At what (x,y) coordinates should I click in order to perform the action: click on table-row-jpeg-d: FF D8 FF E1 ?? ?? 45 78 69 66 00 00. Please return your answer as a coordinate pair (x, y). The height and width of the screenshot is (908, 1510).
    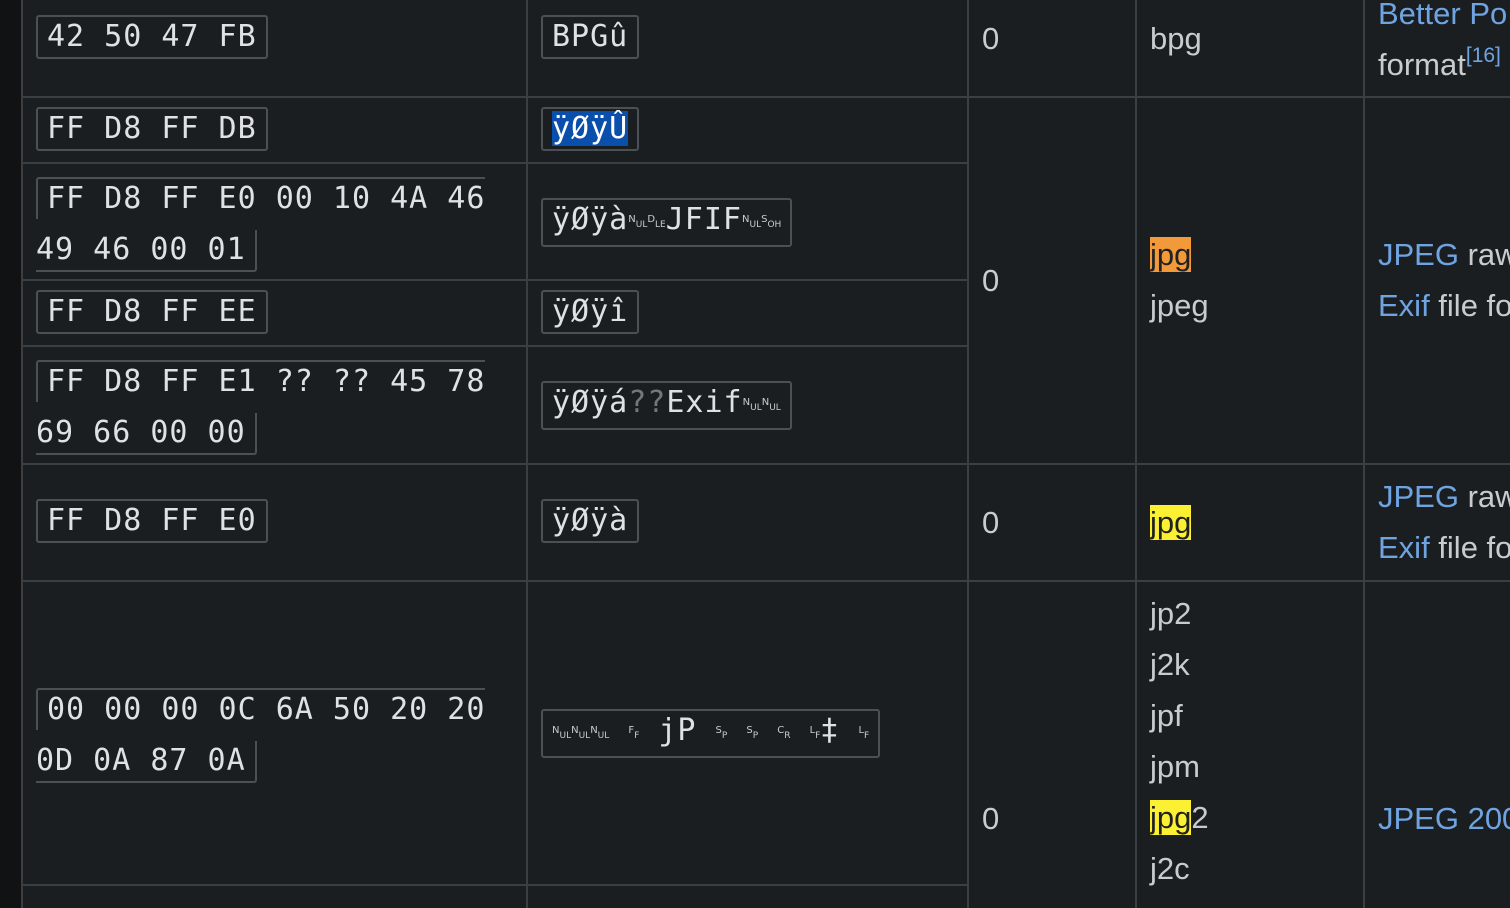
    Looking at the image, I should click on (263, 407).